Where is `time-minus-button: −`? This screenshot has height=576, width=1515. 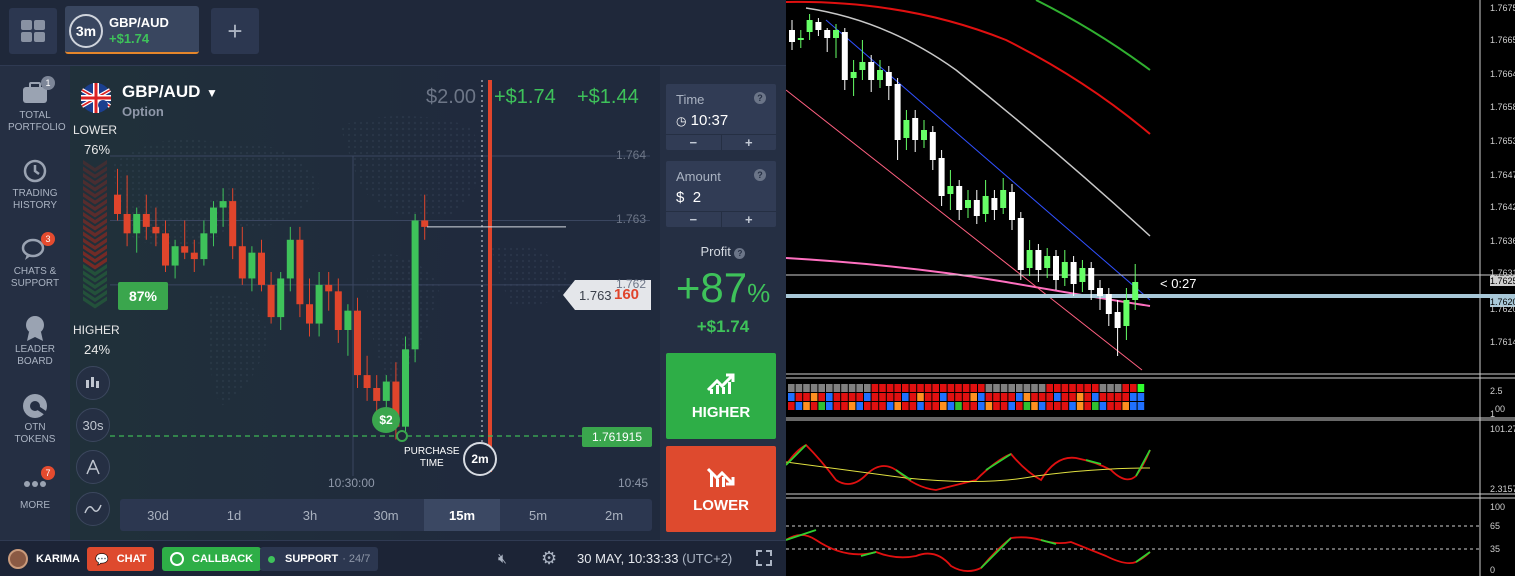 time-minus-button: − is located at coordinates (694, 142).